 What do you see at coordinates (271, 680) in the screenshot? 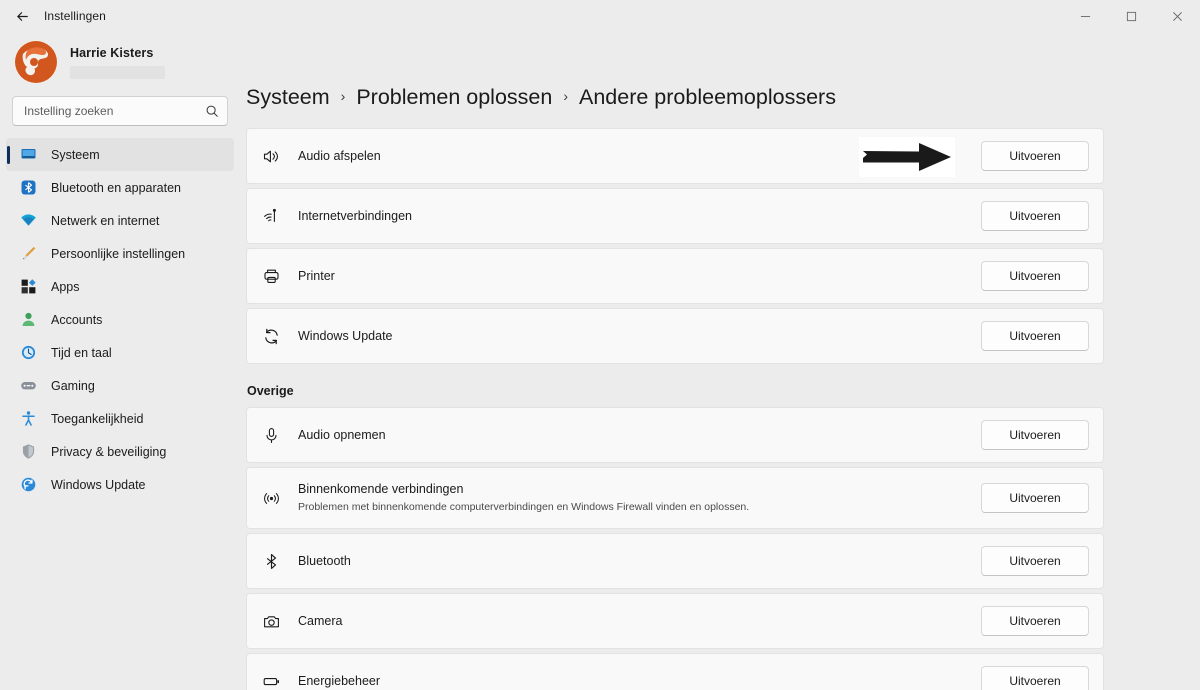
I see `battery-icon` at bounding box center [271, 680].